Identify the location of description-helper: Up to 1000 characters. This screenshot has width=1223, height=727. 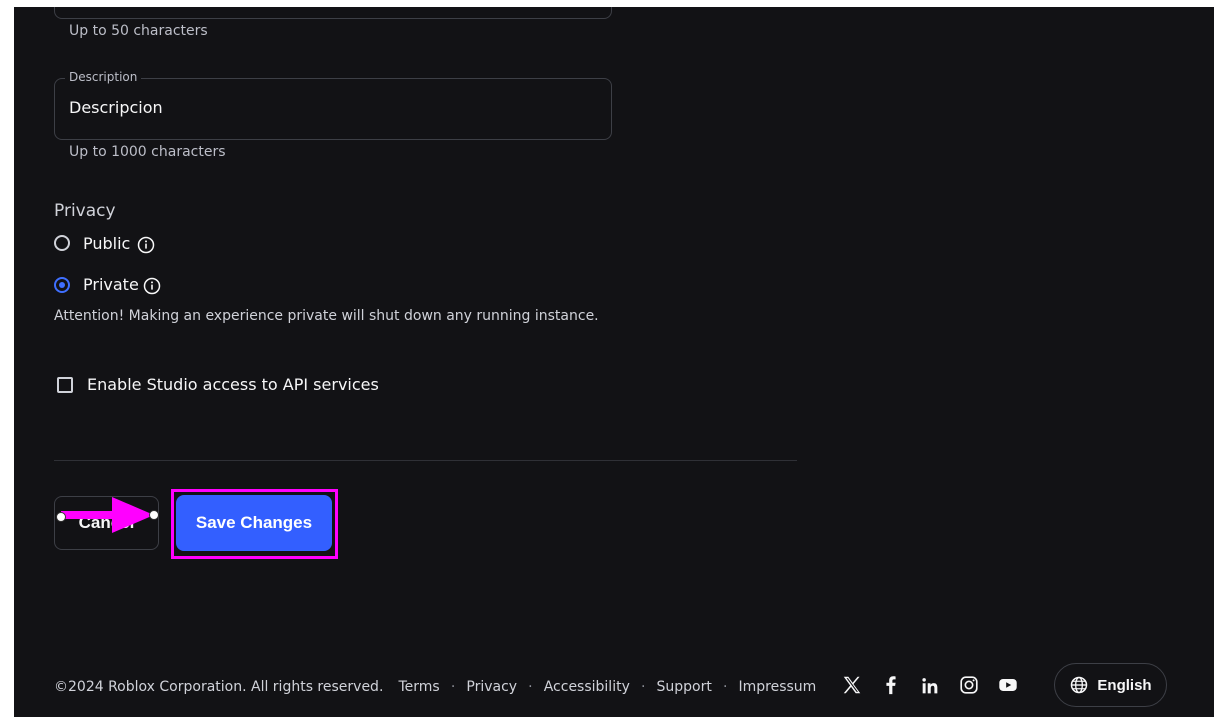
(147, 152).